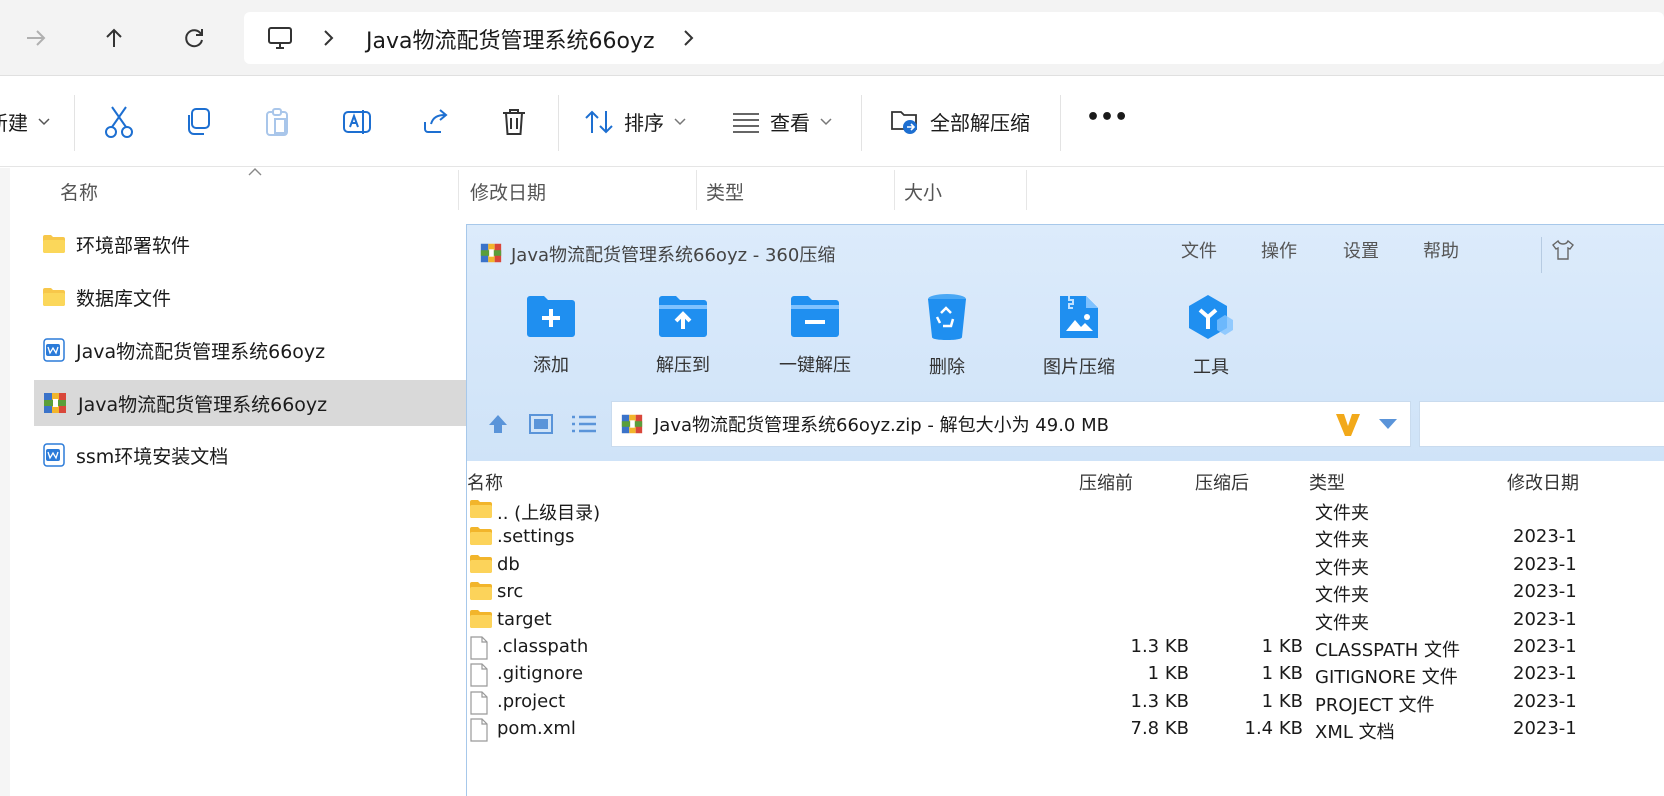  I want to click on file-name: ssm环境安装文档, so click(152, 456).